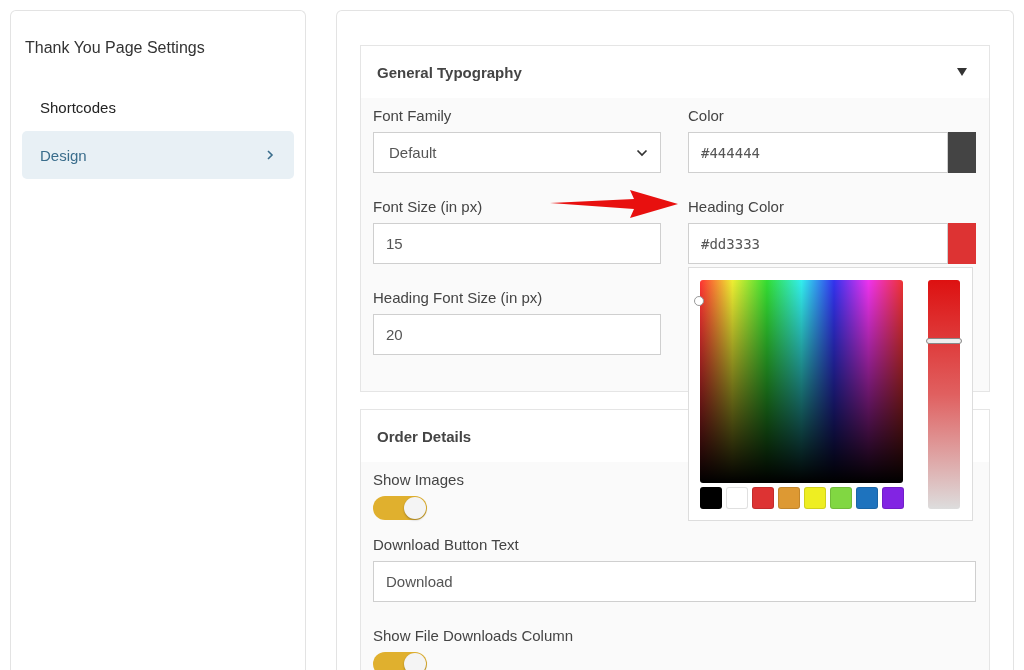 This screenshot has height=670, width=1024. What do you see at coordinates (962, 72) in the screenshot?
I see `triangle-icon` at bounding box center [962, 72].